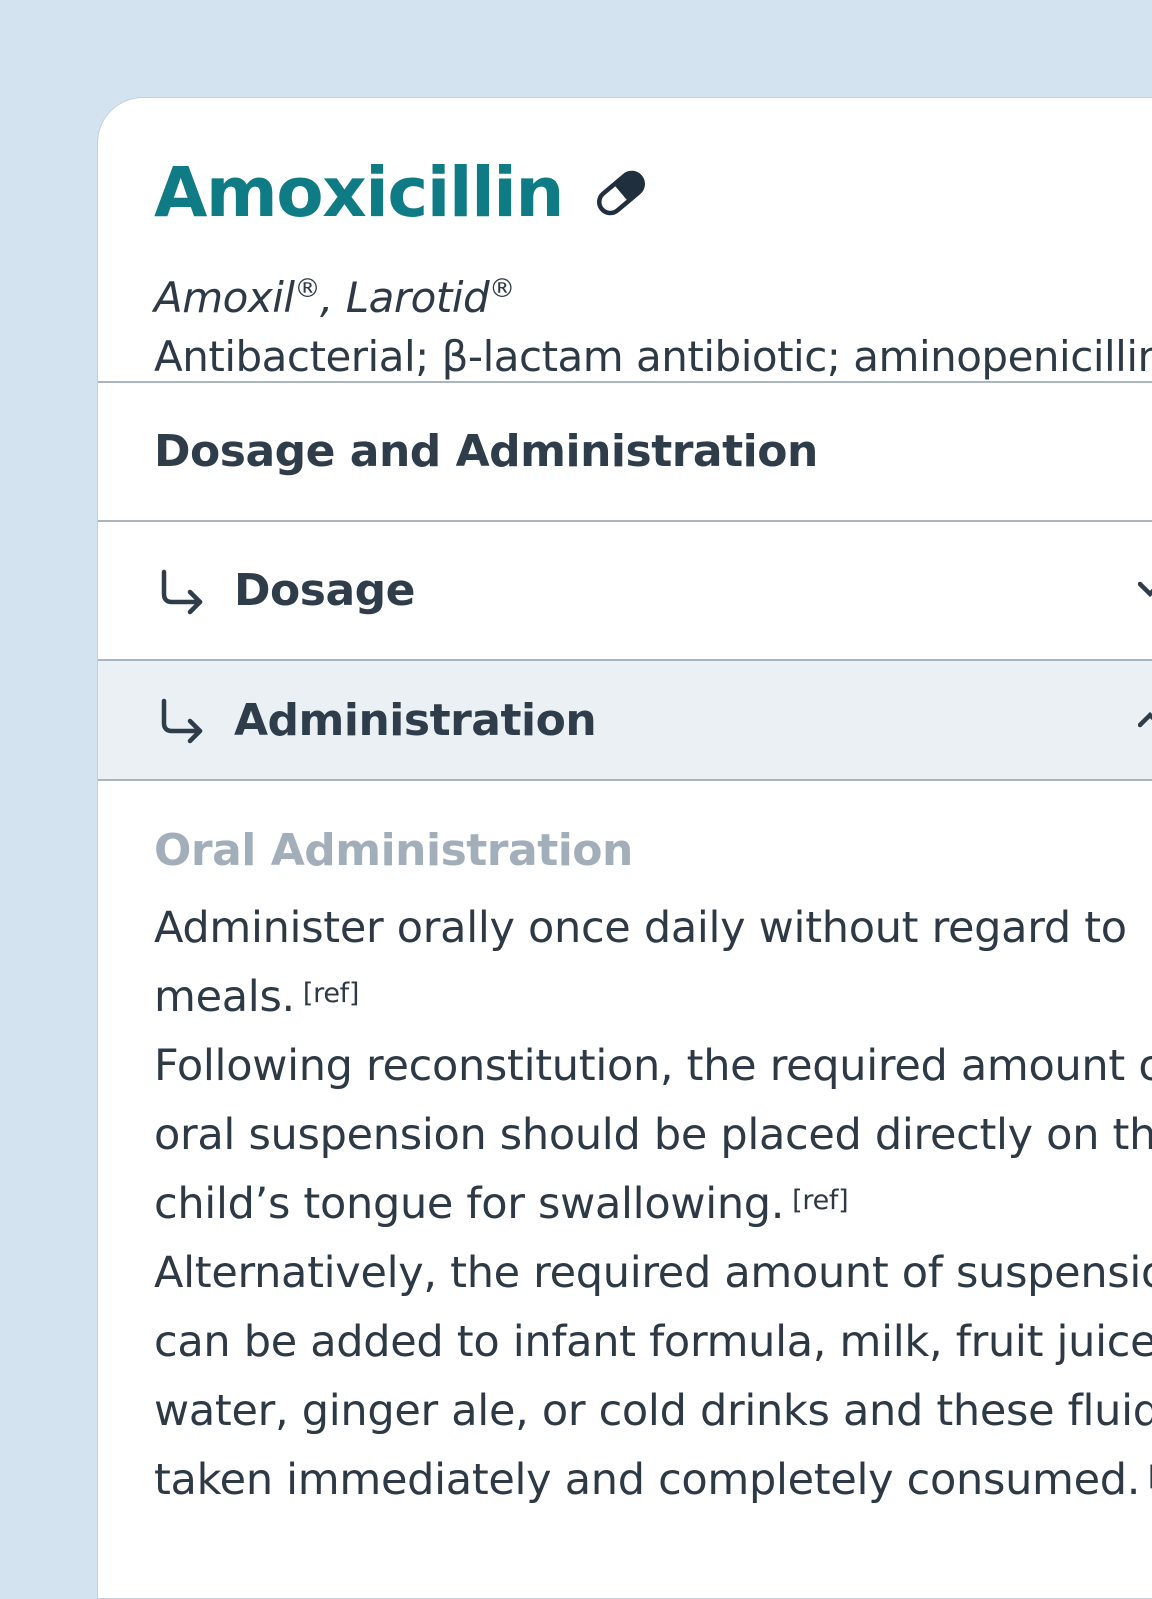 The image size is (1152, 1599). Describe the element at coordinates (324, 590) in the screenshot. I see `accordion-label: Dosage` at that location.